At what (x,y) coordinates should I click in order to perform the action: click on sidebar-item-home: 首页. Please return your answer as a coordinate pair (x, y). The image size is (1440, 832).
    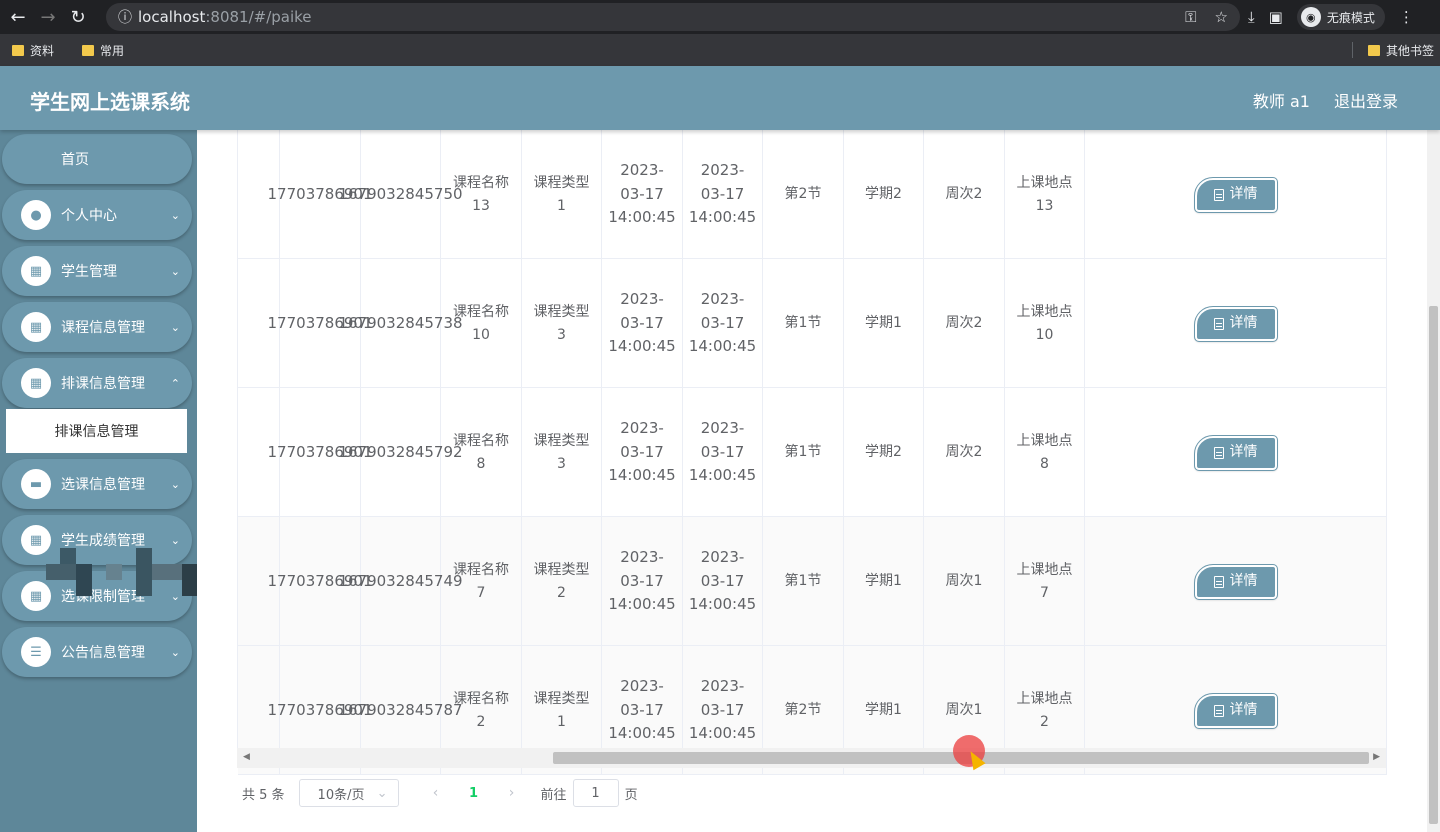
    Looking at the image, I should click on (97, 159).